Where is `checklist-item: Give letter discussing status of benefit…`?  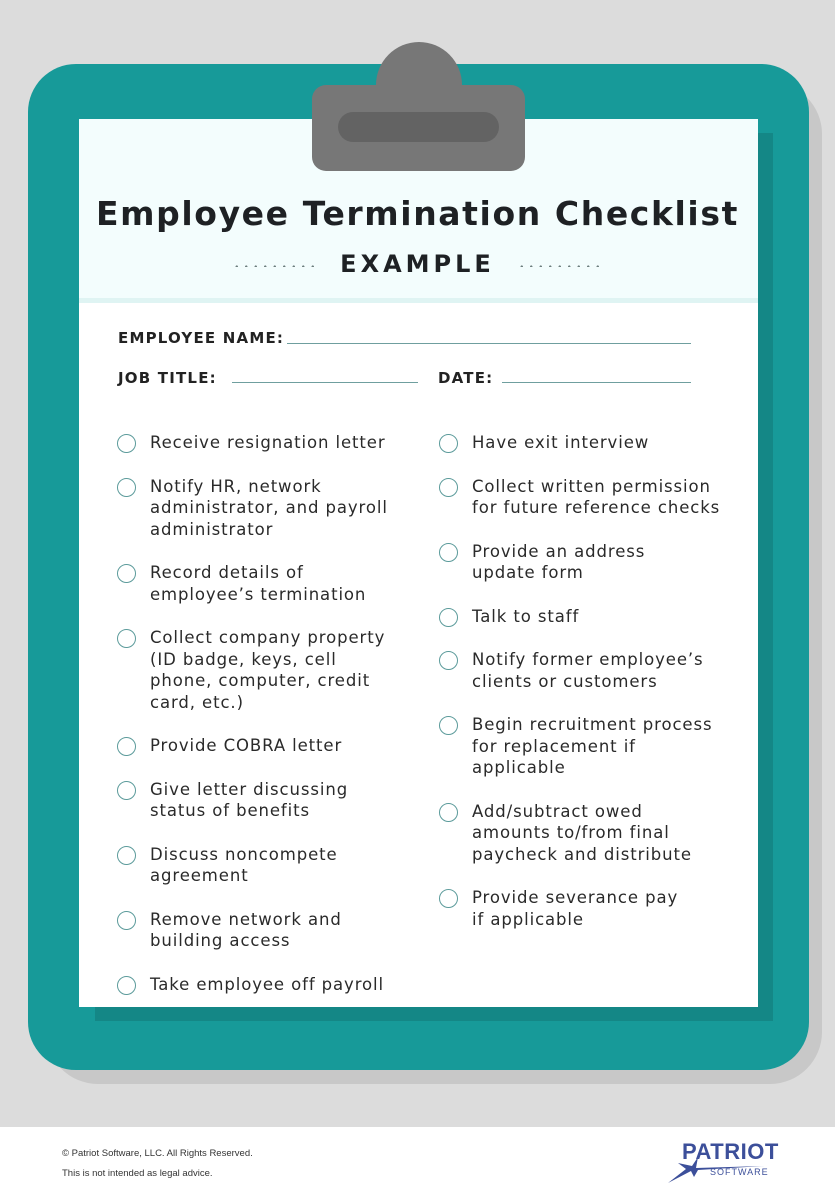 checklist-item: Give letter discussing status of benefit… is located at coordinates (267, 800).